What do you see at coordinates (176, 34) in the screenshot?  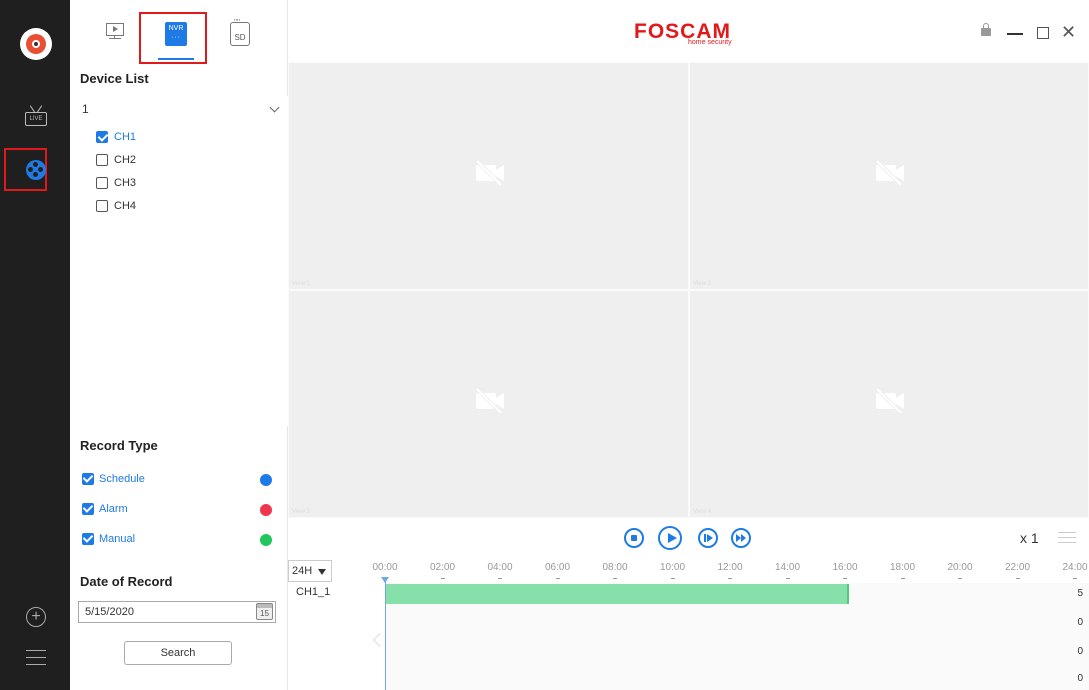 I see `tab-nvr-icon: NVR ···` at bounding box center [176, 34].